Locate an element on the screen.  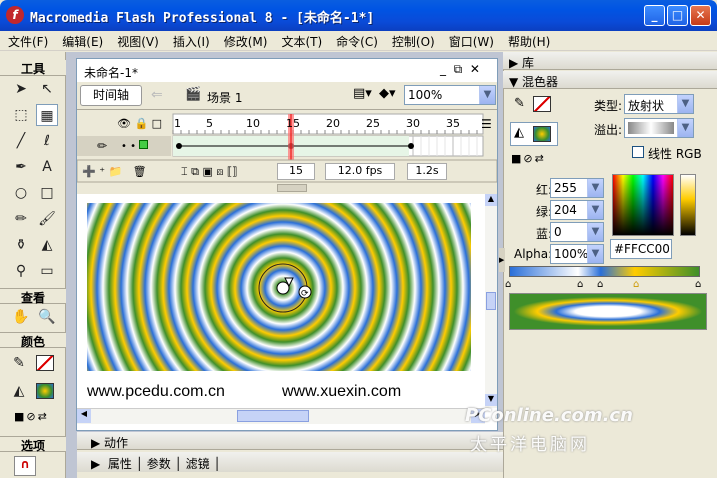
timeline-menu-icon: ☰ is located at coordinates (486, 124).